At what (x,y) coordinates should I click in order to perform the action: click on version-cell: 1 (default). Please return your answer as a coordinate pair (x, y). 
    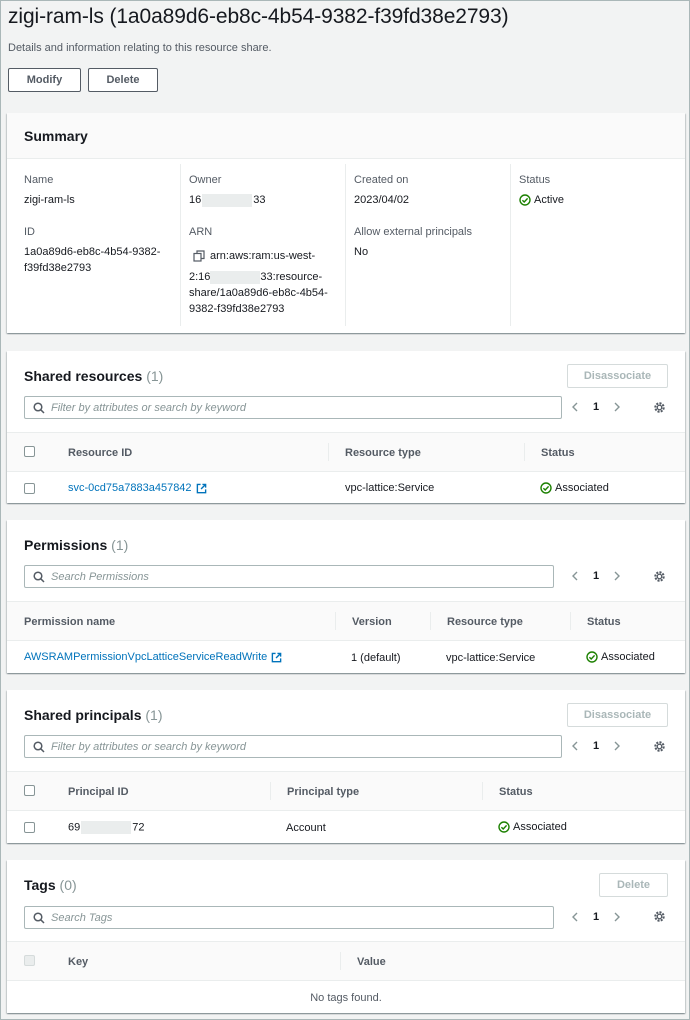
    Looking at the image, I should click on (376, 658).